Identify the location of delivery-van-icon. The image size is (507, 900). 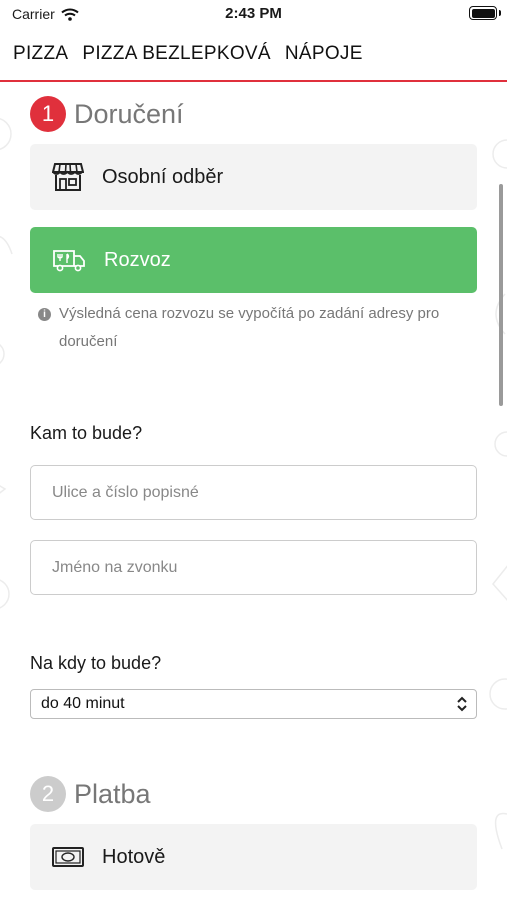
(69, 261).